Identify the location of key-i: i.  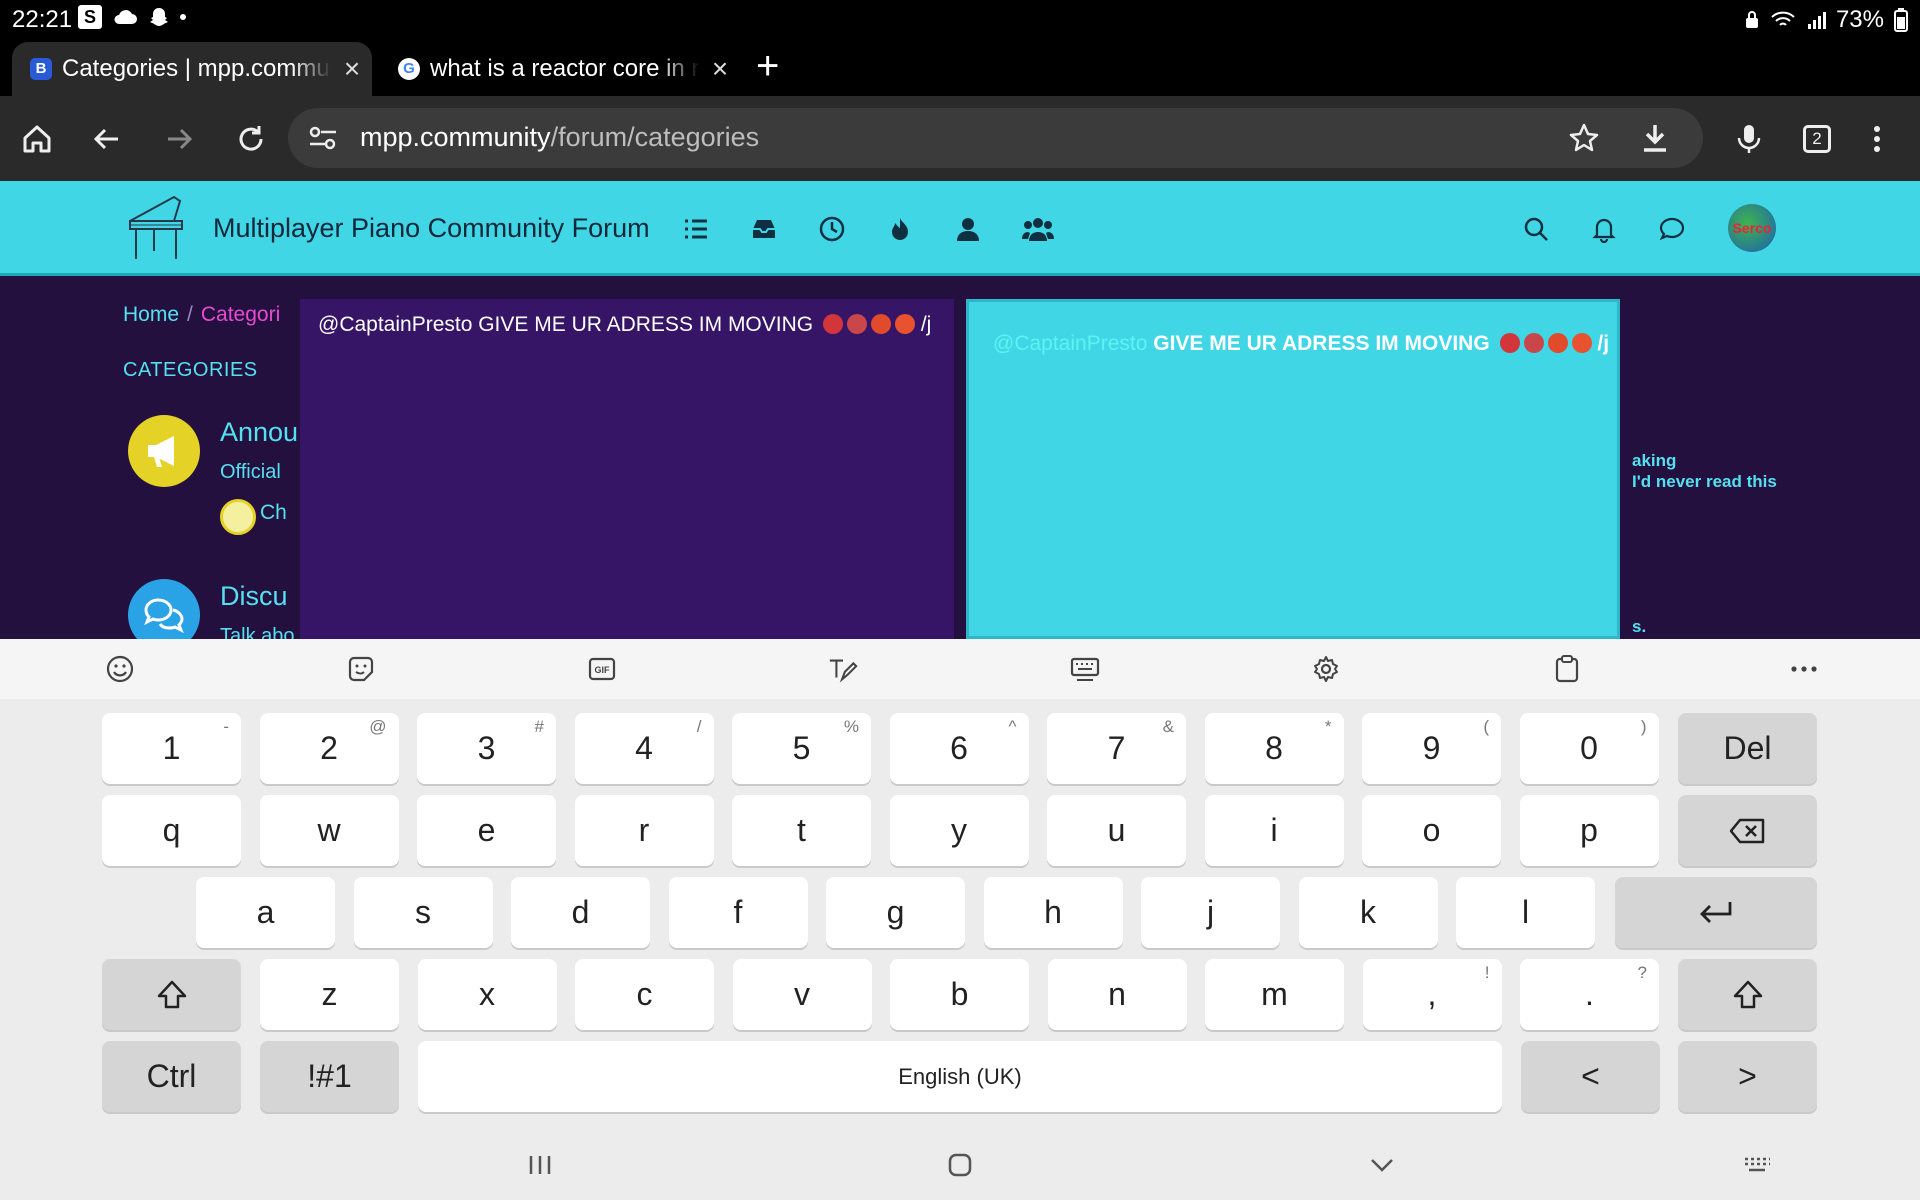
(1274, 830).